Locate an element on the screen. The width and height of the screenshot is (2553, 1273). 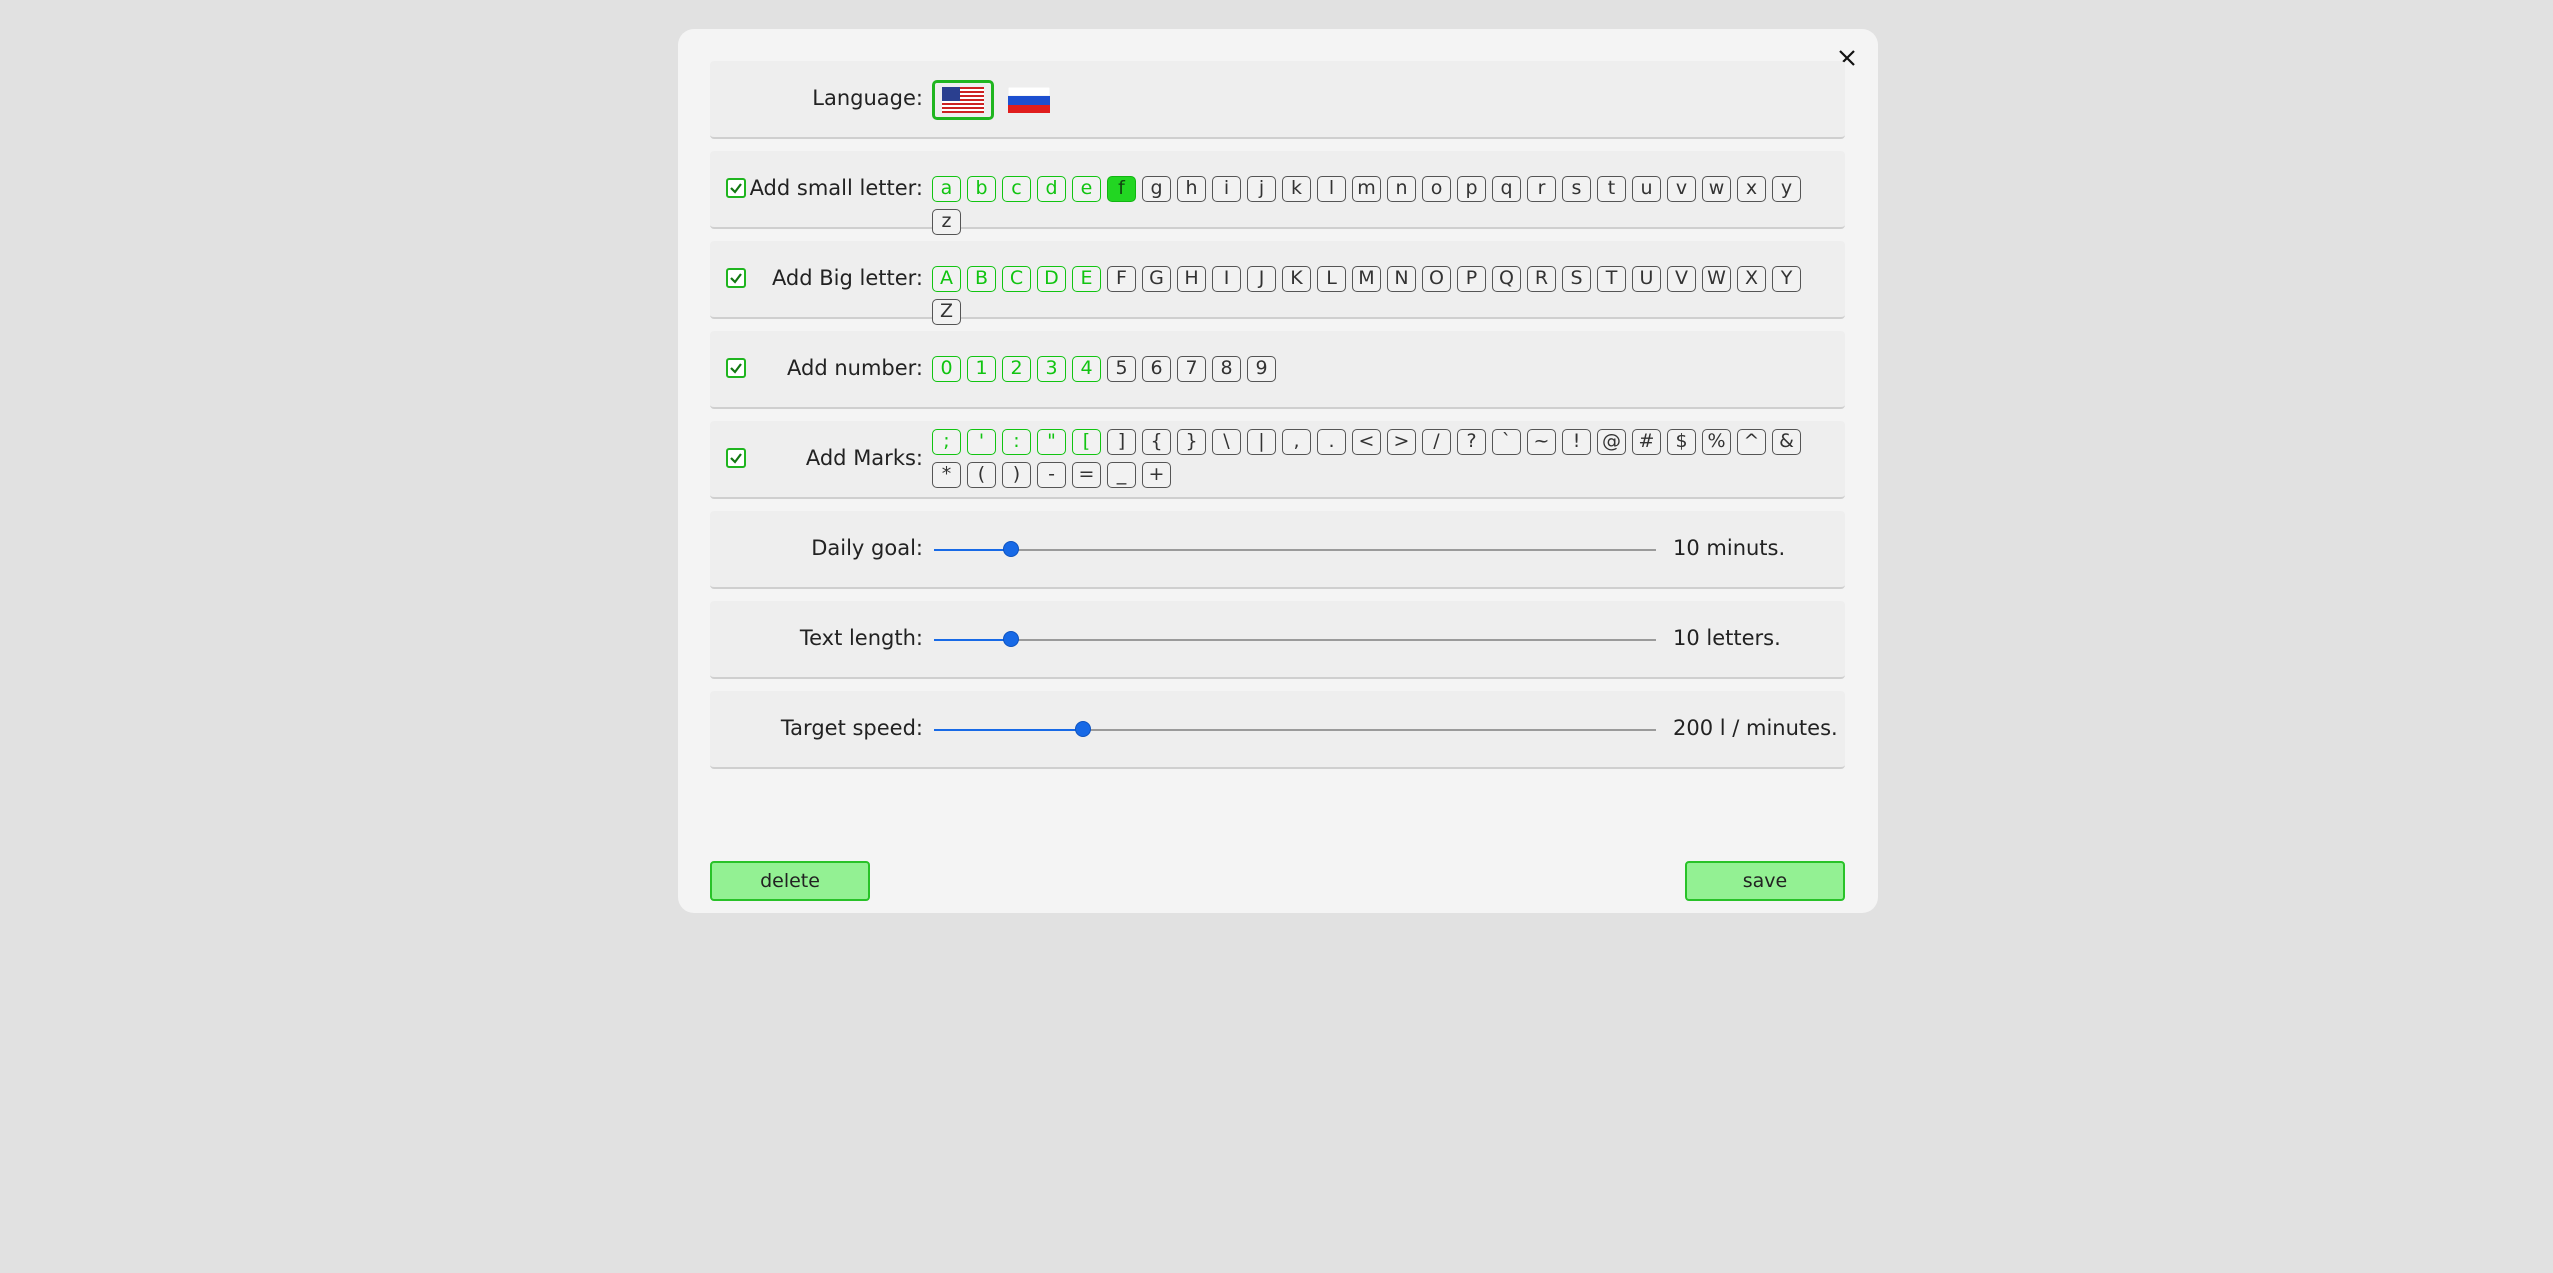
key-button: T is located at coordinates (1611, 279).